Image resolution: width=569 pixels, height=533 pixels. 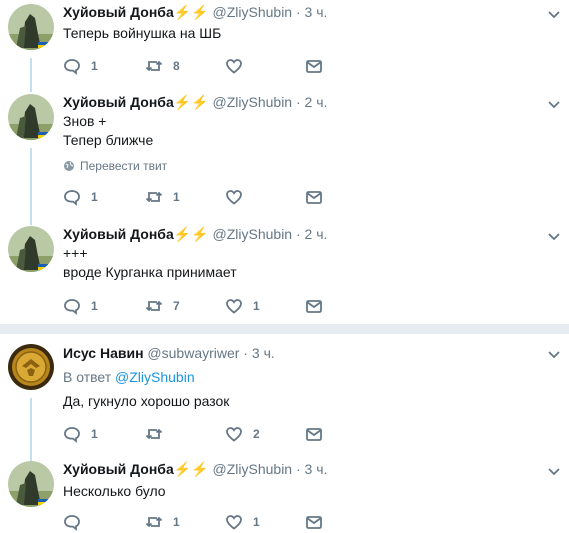 What do you see at coordinates (150, 263) in the screenshot?
I see `tweet-text: +++ вроде Курганка принимает` at bounding box center [150, 263].